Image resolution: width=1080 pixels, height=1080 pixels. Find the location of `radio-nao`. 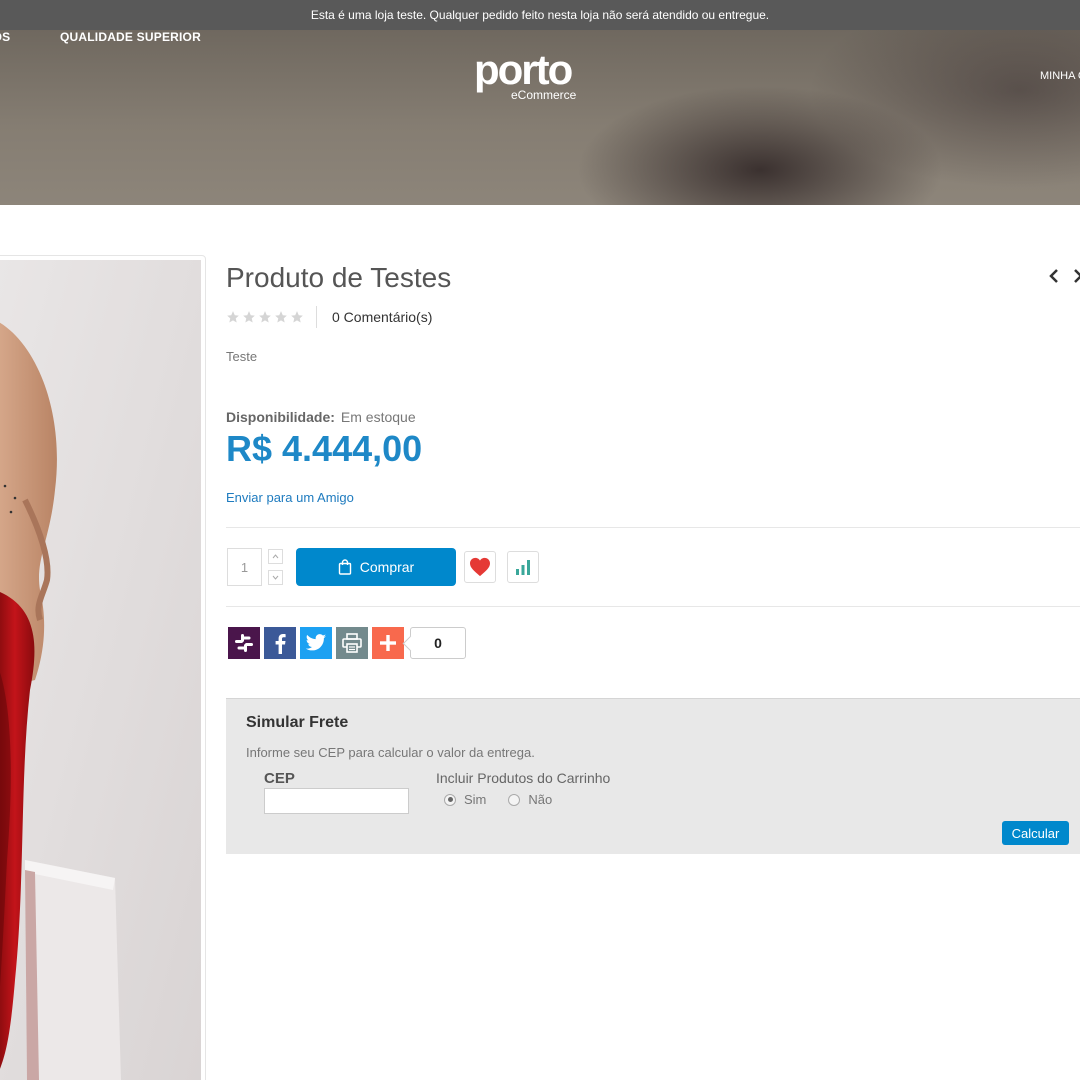

radio-nao is located at coordinates (514, 799).